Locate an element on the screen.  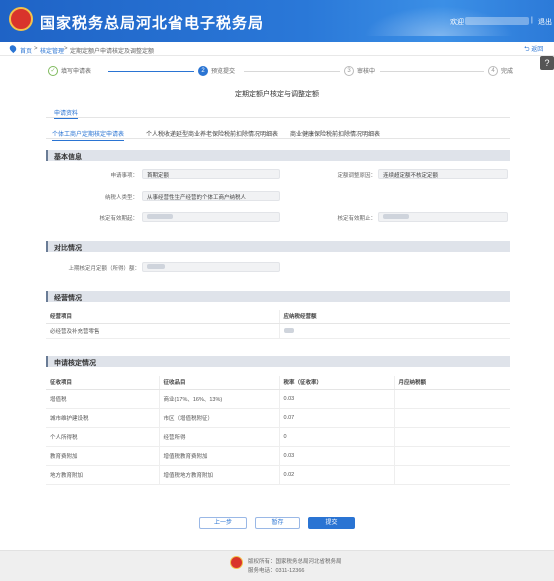
breadcrumb-level2: 核定管理 is located at coordinates (52, 50).